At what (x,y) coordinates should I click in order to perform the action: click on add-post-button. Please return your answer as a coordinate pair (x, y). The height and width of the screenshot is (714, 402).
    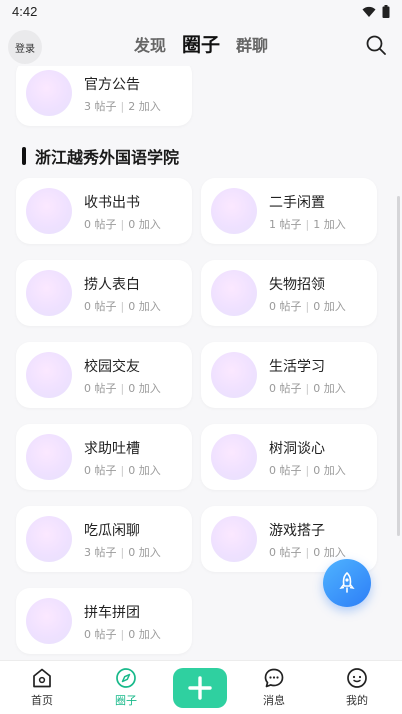
    Looking at the image, I should click on (200, 688).